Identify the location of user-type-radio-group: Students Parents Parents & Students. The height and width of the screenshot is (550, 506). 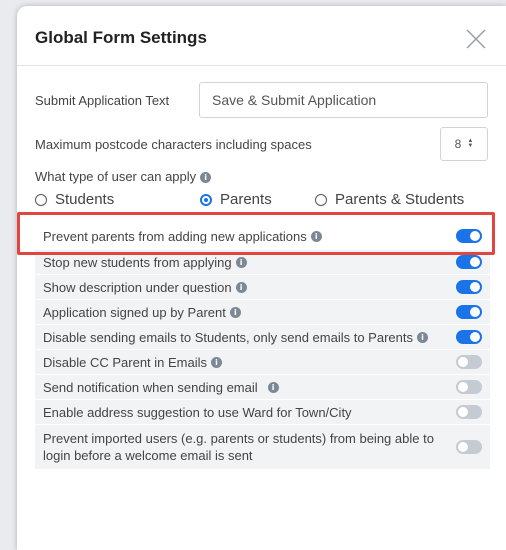
(265, 201).